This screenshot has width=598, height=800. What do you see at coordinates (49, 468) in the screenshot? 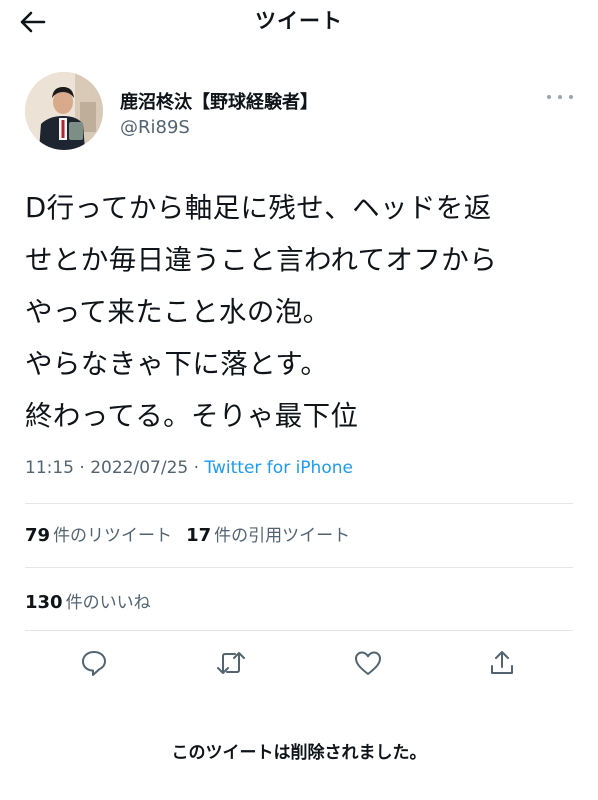
I see `tweet-time: 11:15` at bounding box center [49, 468].